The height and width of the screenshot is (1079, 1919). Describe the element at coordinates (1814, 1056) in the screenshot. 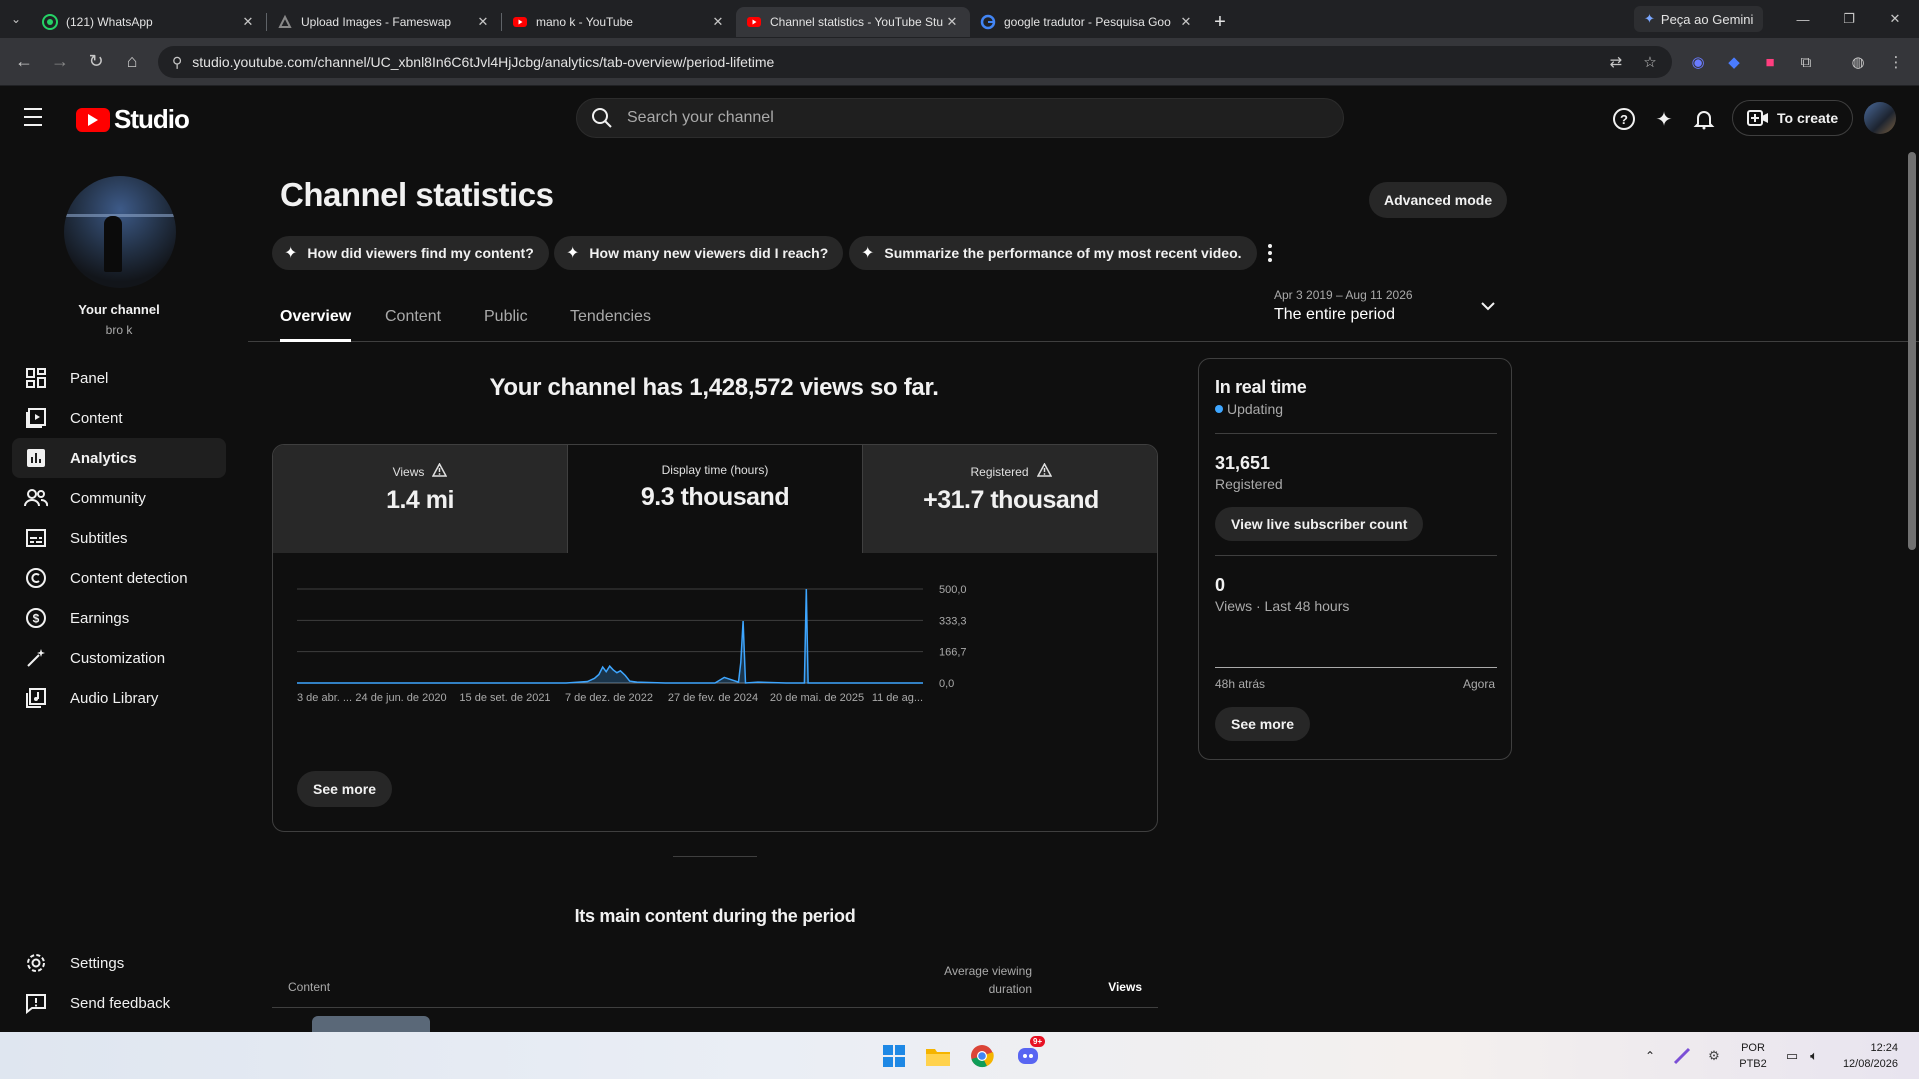

I see `volume-icon: 🔈︎` at that location.